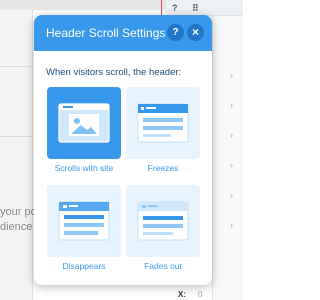  Describe the element at coordinates (163, 266) in the screenshot. I see `option-label: Fades out` at that location.